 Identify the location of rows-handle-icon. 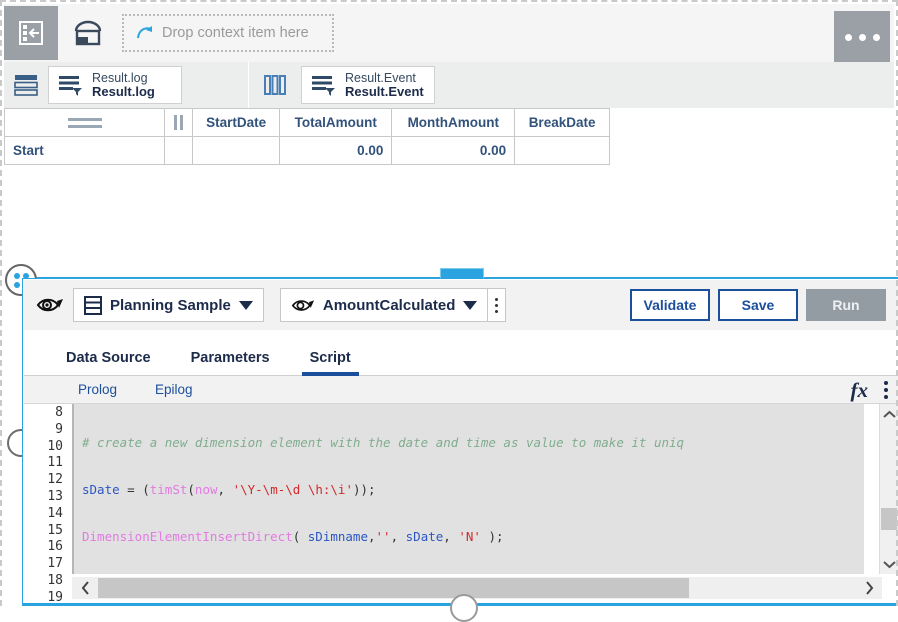
(84, 122).